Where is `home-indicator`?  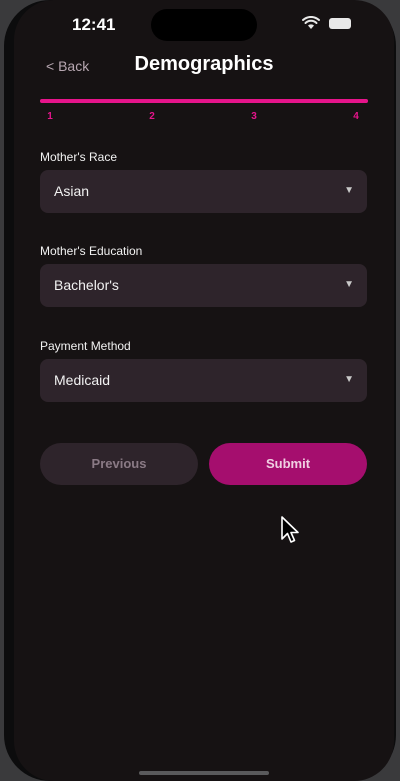
home-indicator is located at coordinates (204, 773).